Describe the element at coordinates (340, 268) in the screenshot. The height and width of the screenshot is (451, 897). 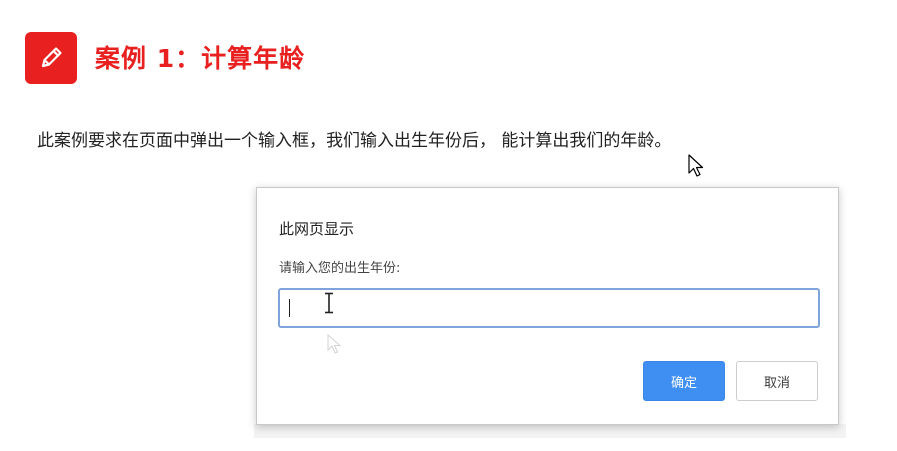
I see `dialog-message: 请输入您的出生年份:` at that location.